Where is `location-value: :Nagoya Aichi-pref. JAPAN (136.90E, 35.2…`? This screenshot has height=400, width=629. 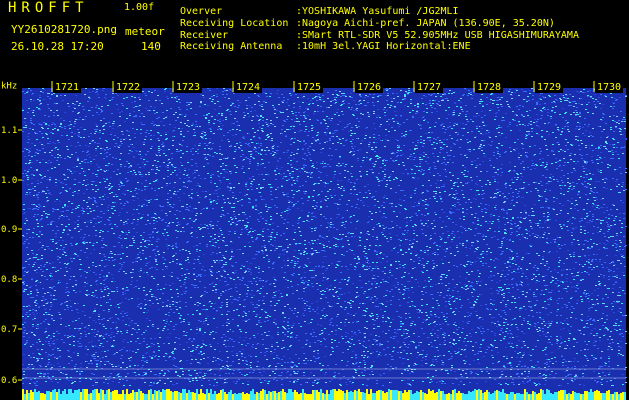
location-value: :Nagoya Aichi-pref. JAPAN (136.90E, 35.2… is located at coordinates (425, 23).